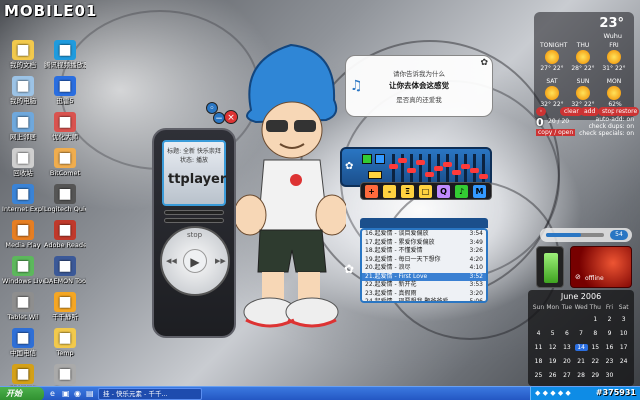 This screenshot has height=400, width=640. Describe the element at coordinates (23, 54) in the screenshot. I see `desktop-icon: ■ 我的文档` at that location.